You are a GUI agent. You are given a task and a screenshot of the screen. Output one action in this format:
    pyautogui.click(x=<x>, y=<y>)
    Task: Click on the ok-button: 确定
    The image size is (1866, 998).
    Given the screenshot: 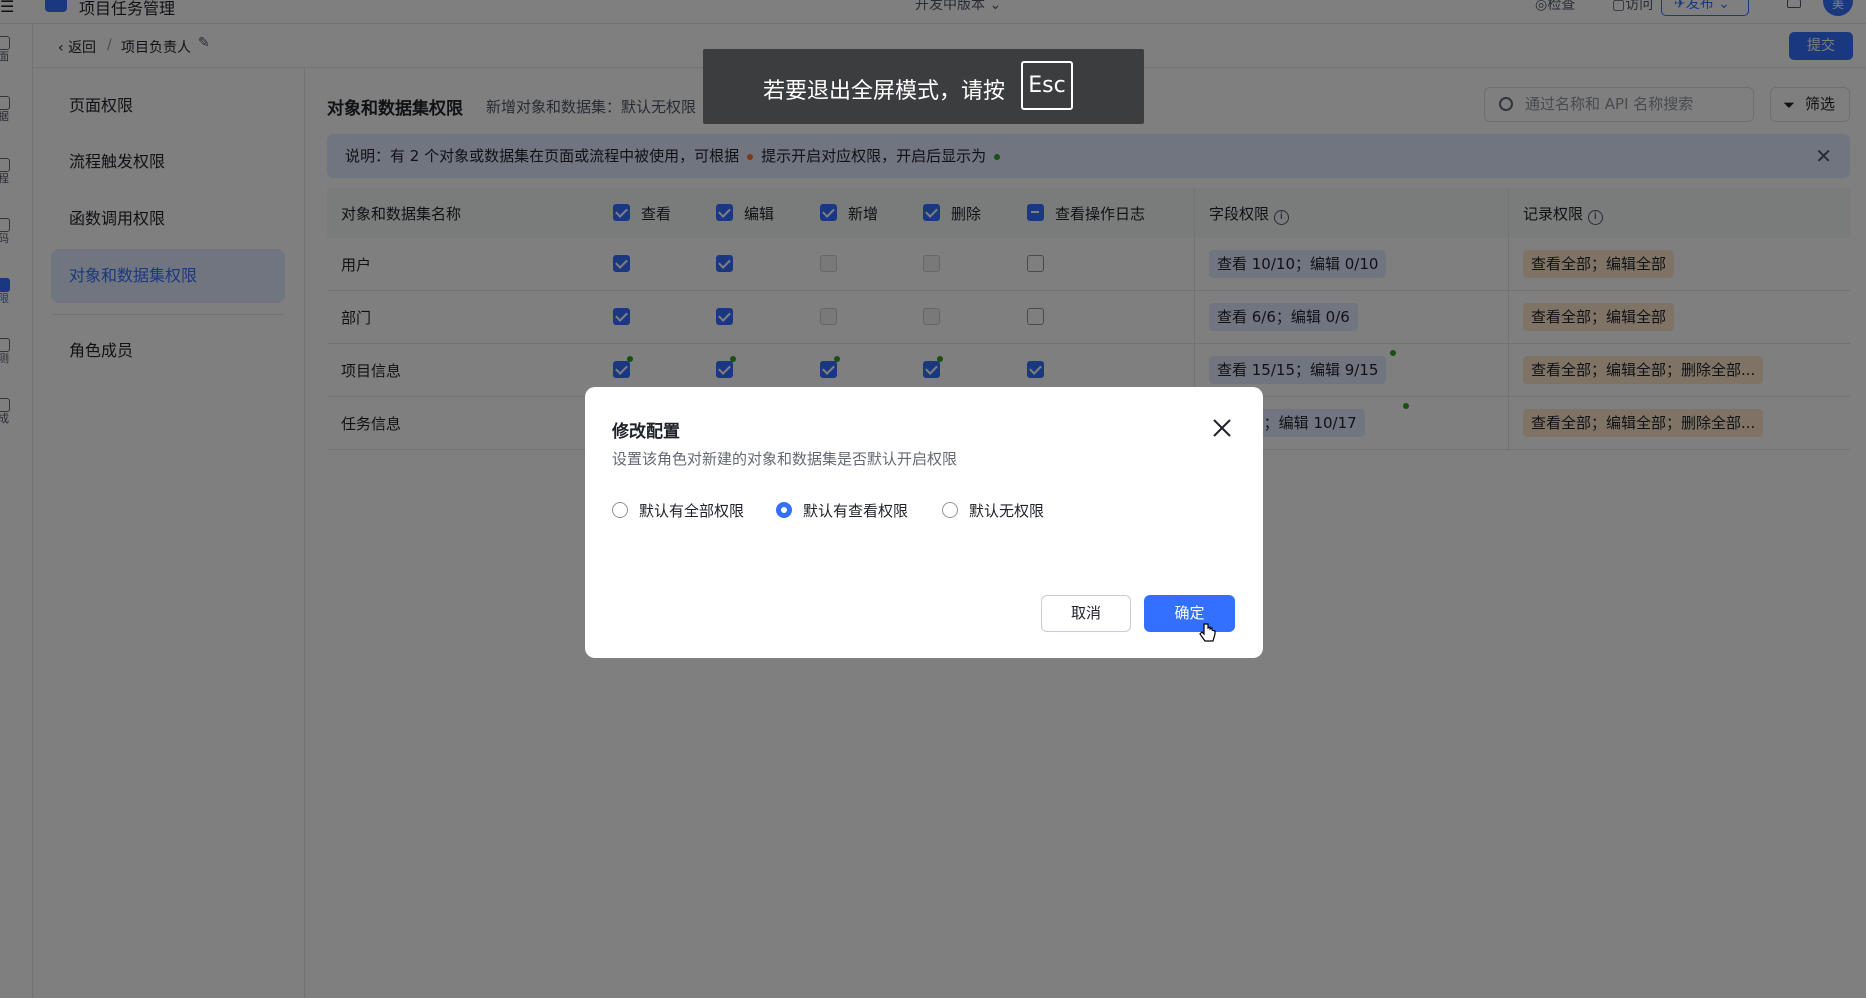 What is the action you would take?
    pyautogui.click(x=1189, y=613)
    